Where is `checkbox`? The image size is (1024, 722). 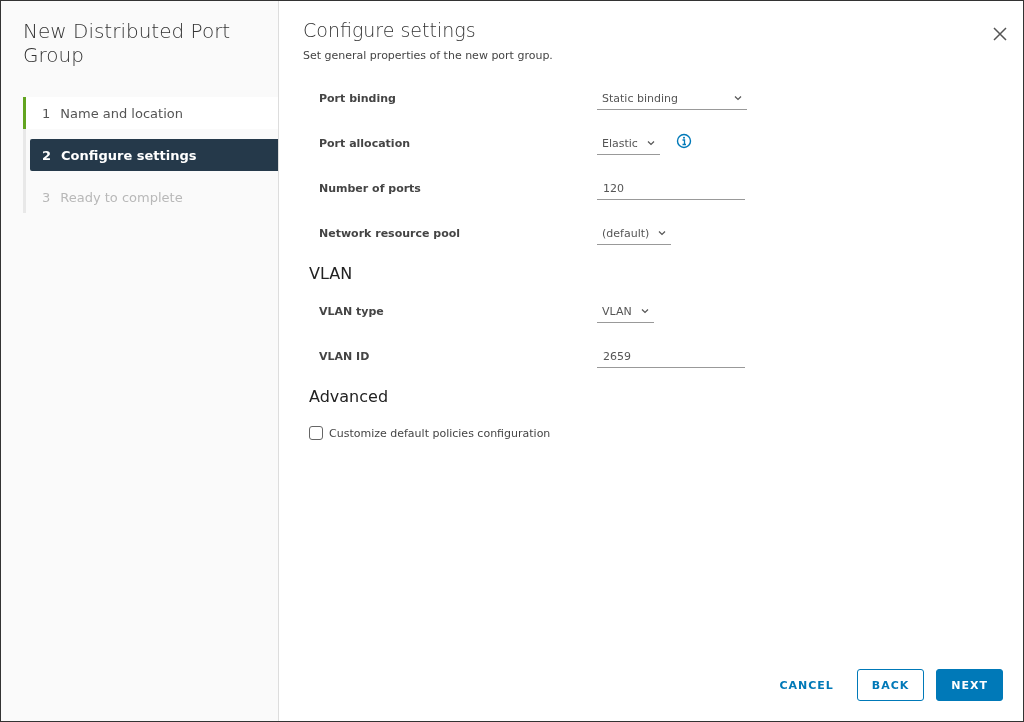
checkbox is located at coordinates (316, 433).